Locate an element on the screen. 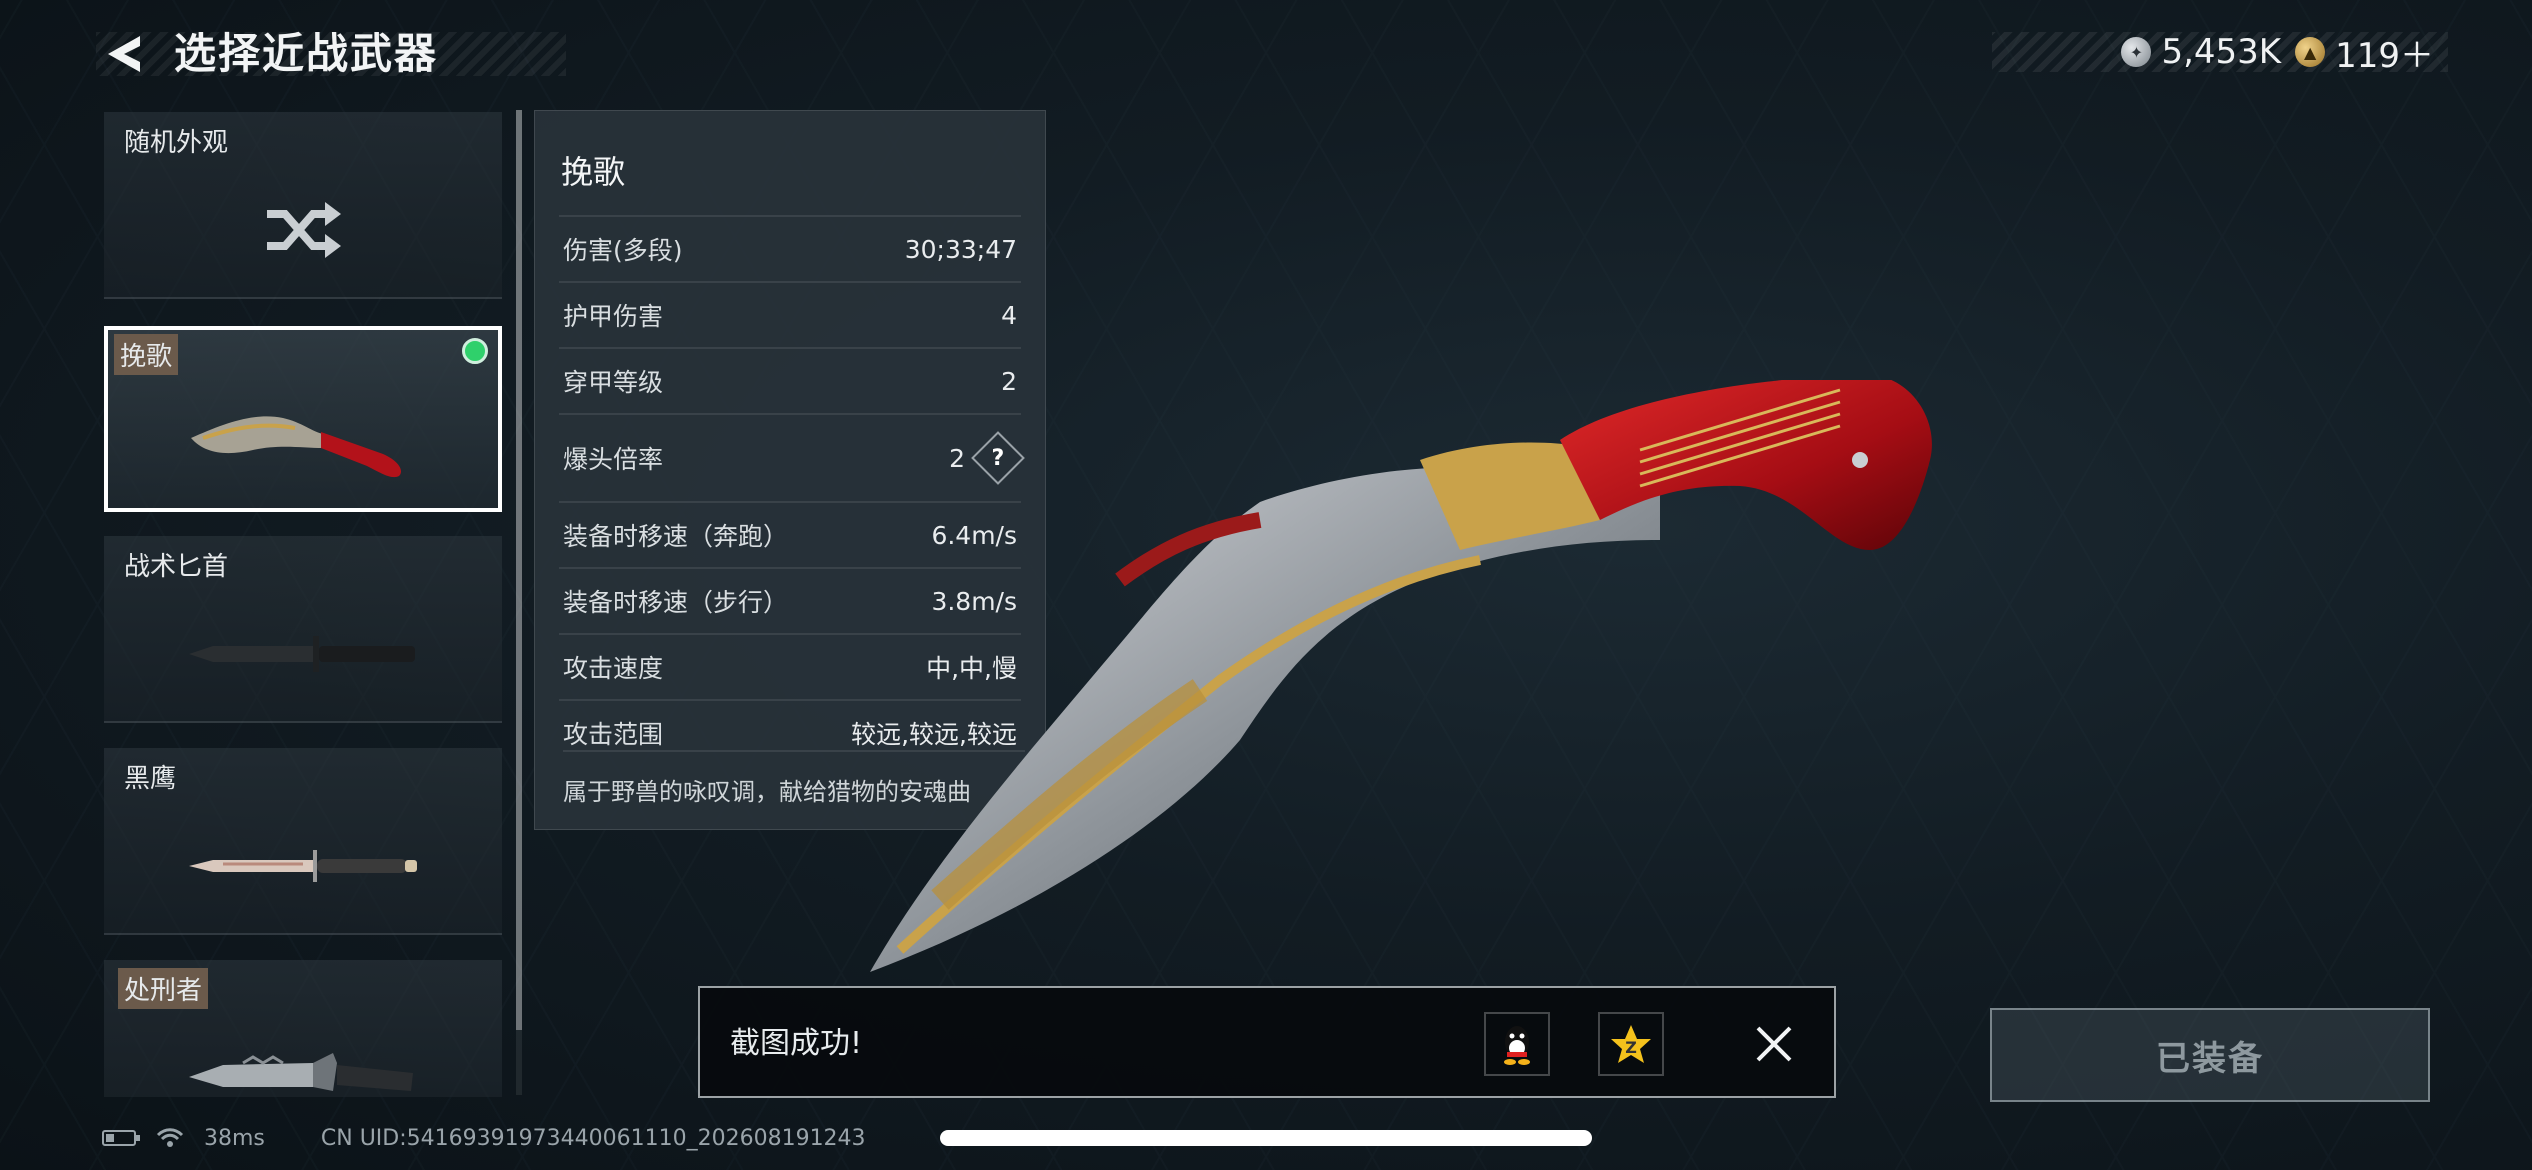  home-indicator is located at coordinates (1266, 1138).